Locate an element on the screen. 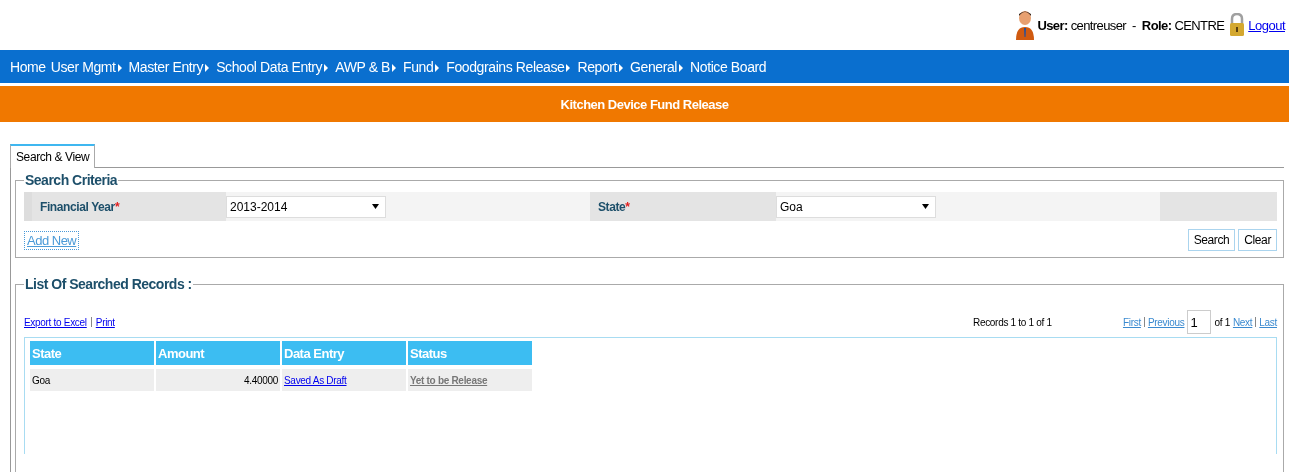 The width and height of the screenshot is (1289, 472). menu-item: Home is located at coordinates (28, 66).